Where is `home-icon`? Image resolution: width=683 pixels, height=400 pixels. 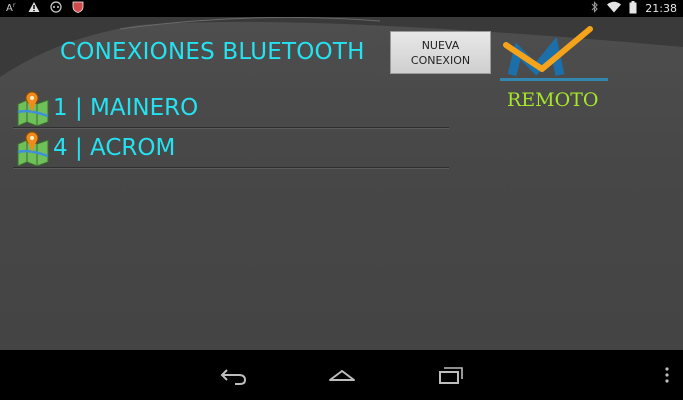 home-icon is located at coordinates (342, 375).